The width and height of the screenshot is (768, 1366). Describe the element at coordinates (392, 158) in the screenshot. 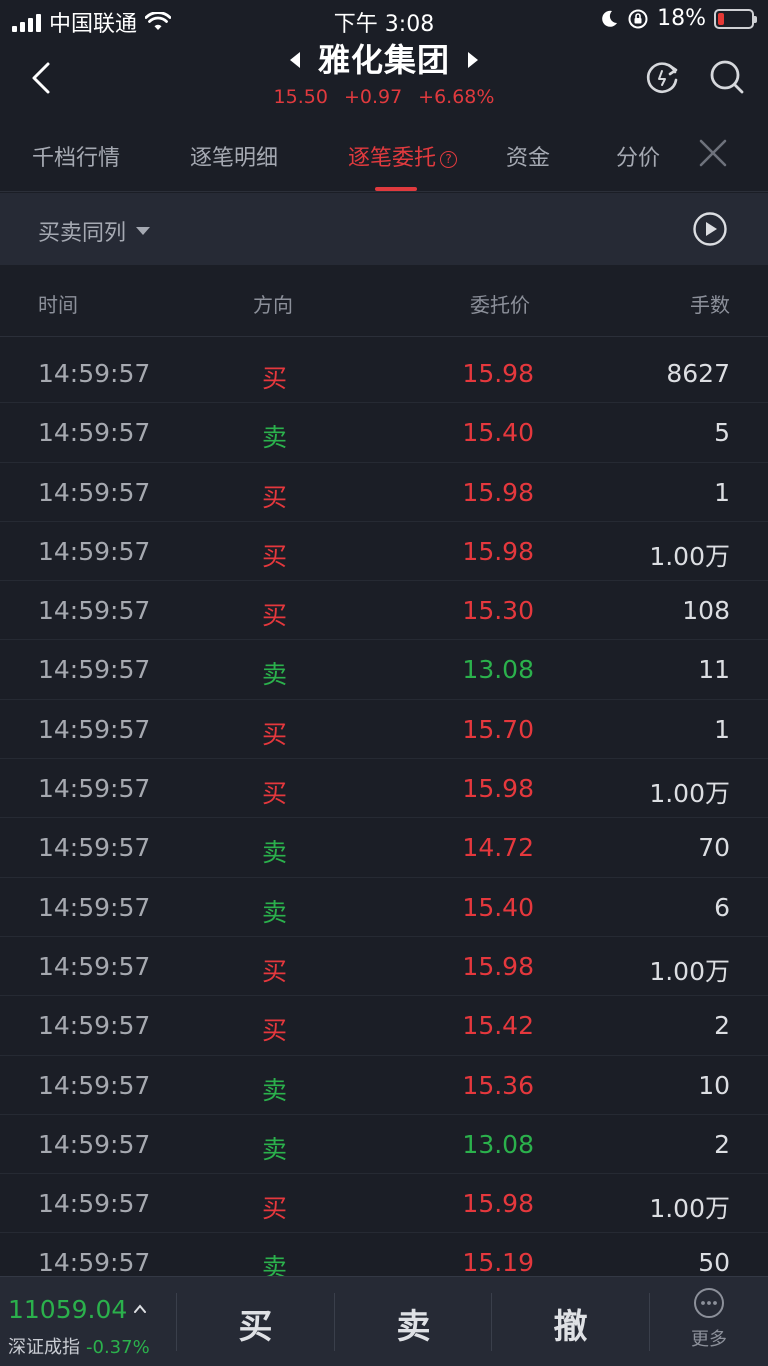

I see `tab-tick-orders-label: 逐笔委托` at that location.